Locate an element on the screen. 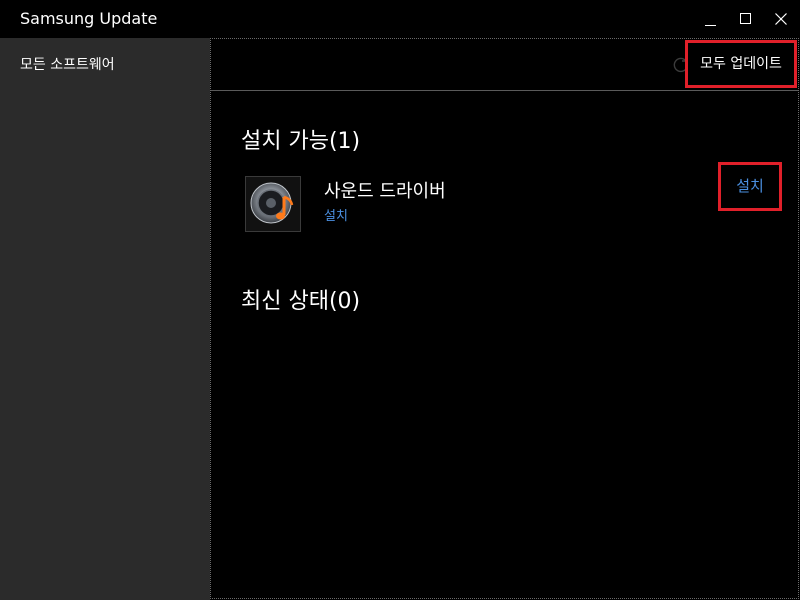 The width and height of the screenshot is (800, 600). update-all-button: 모두 업데이트 is located at coordinates (741, 64).